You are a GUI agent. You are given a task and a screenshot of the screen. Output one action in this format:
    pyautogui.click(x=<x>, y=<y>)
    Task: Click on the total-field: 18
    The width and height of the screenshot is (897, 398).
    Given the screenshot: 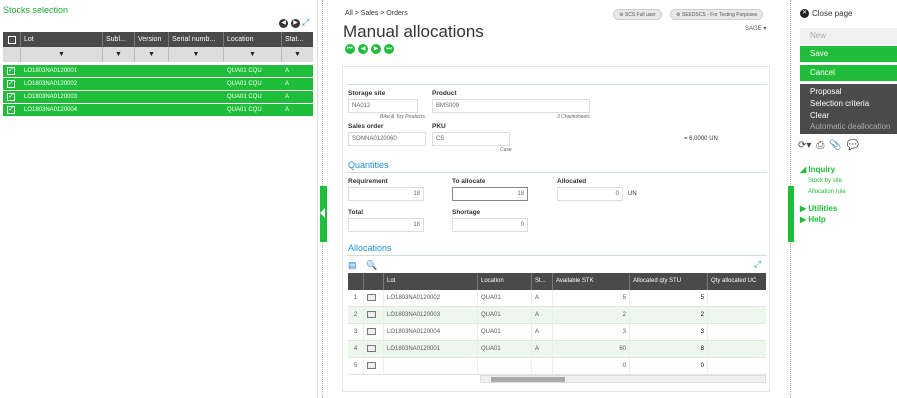 What is the action you would take?
    pyautogui.click(x=386, y=225)
    